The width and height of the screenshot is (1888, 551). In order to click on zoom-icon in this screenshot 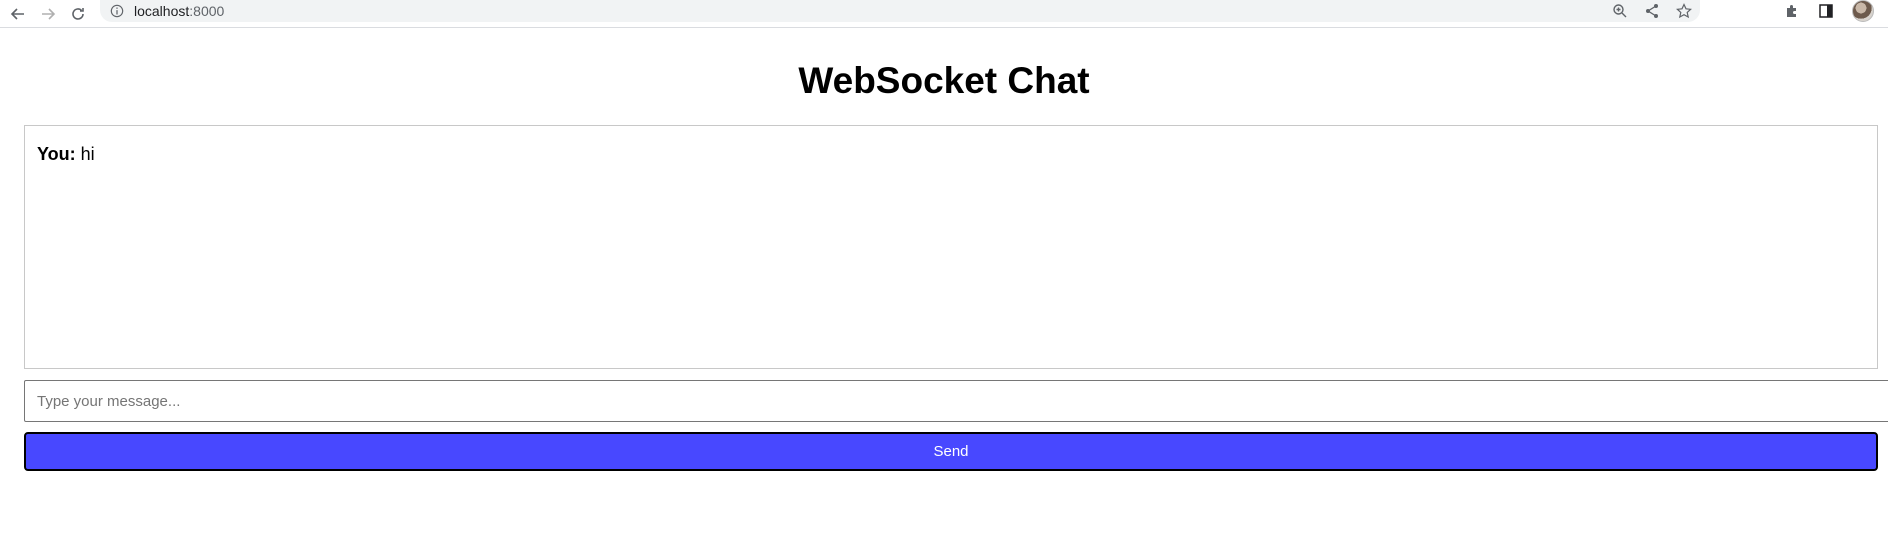, I will do `click(1620, 11)`.